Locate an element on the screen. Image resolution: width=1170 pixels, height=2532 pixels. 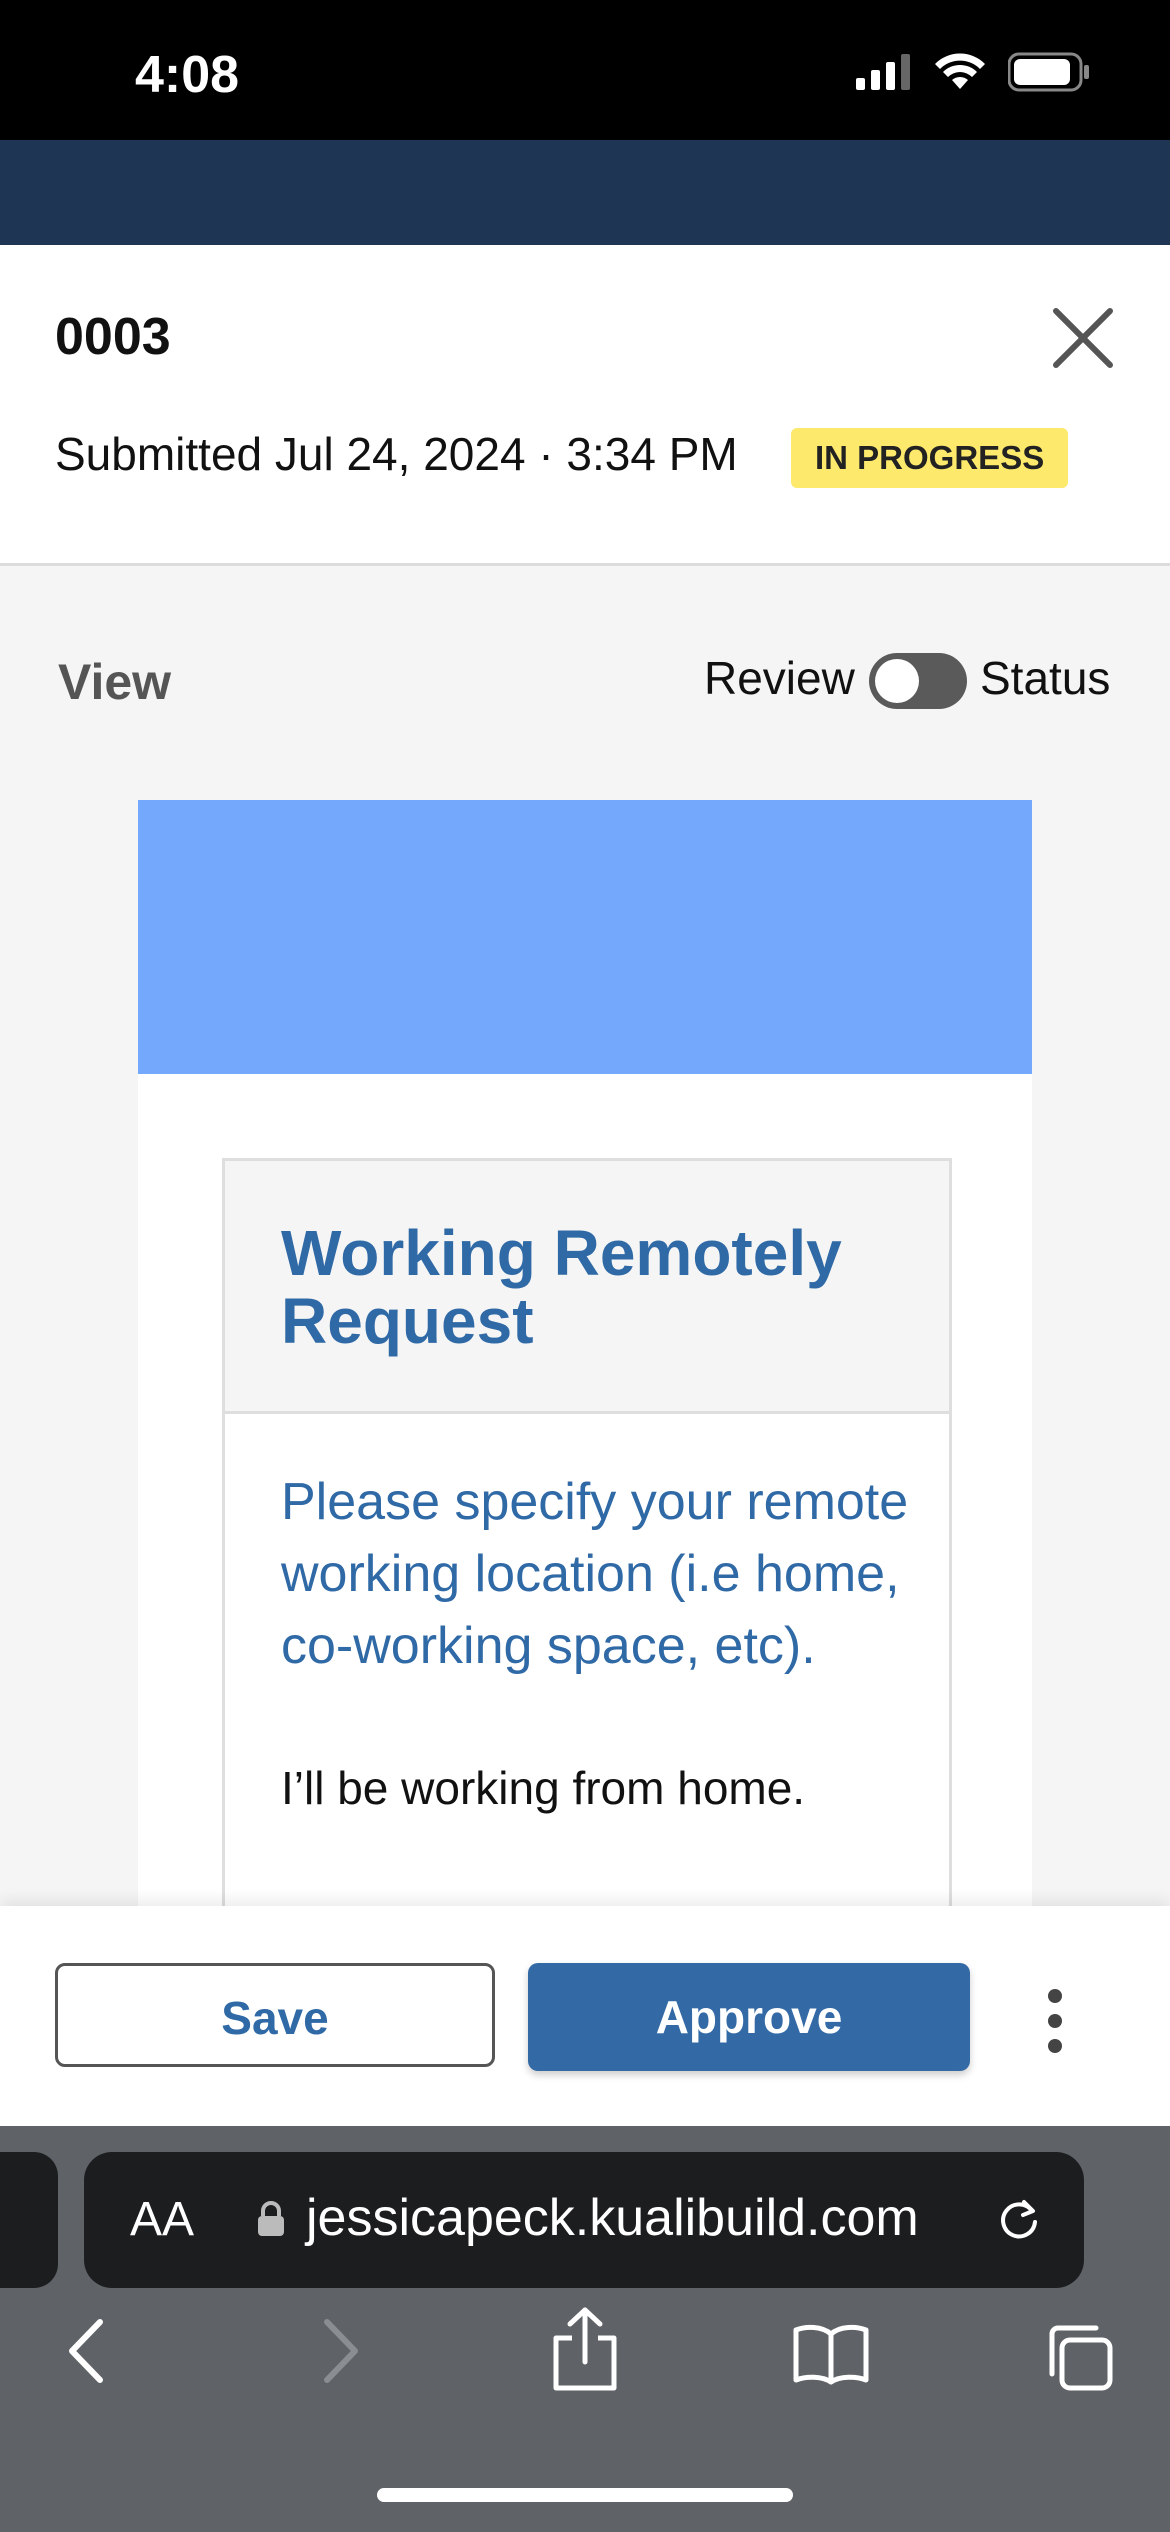
more-options-icon is located at coordinates (1055, 2021).